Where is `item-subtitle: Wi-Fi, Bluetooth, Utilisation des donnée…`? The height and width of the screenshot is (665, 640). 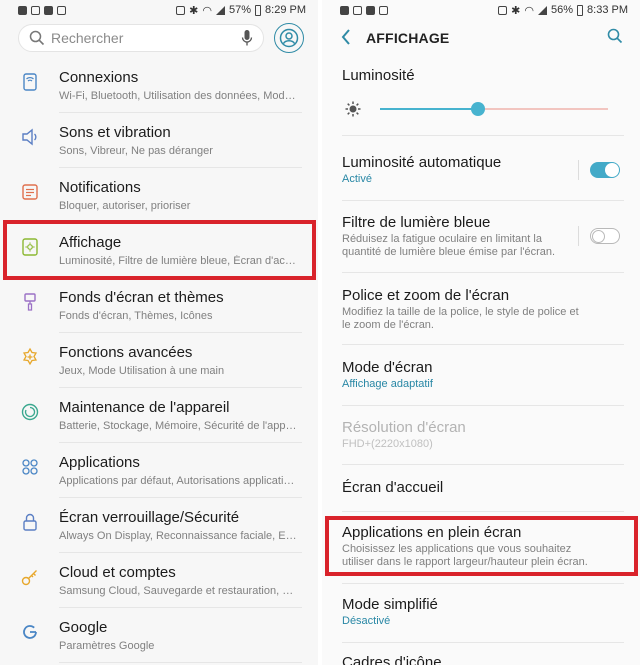
item-subtitle: Wi-Fi, Bluetooth, Utilisation des donnée… is located at coordinates (178, 96).